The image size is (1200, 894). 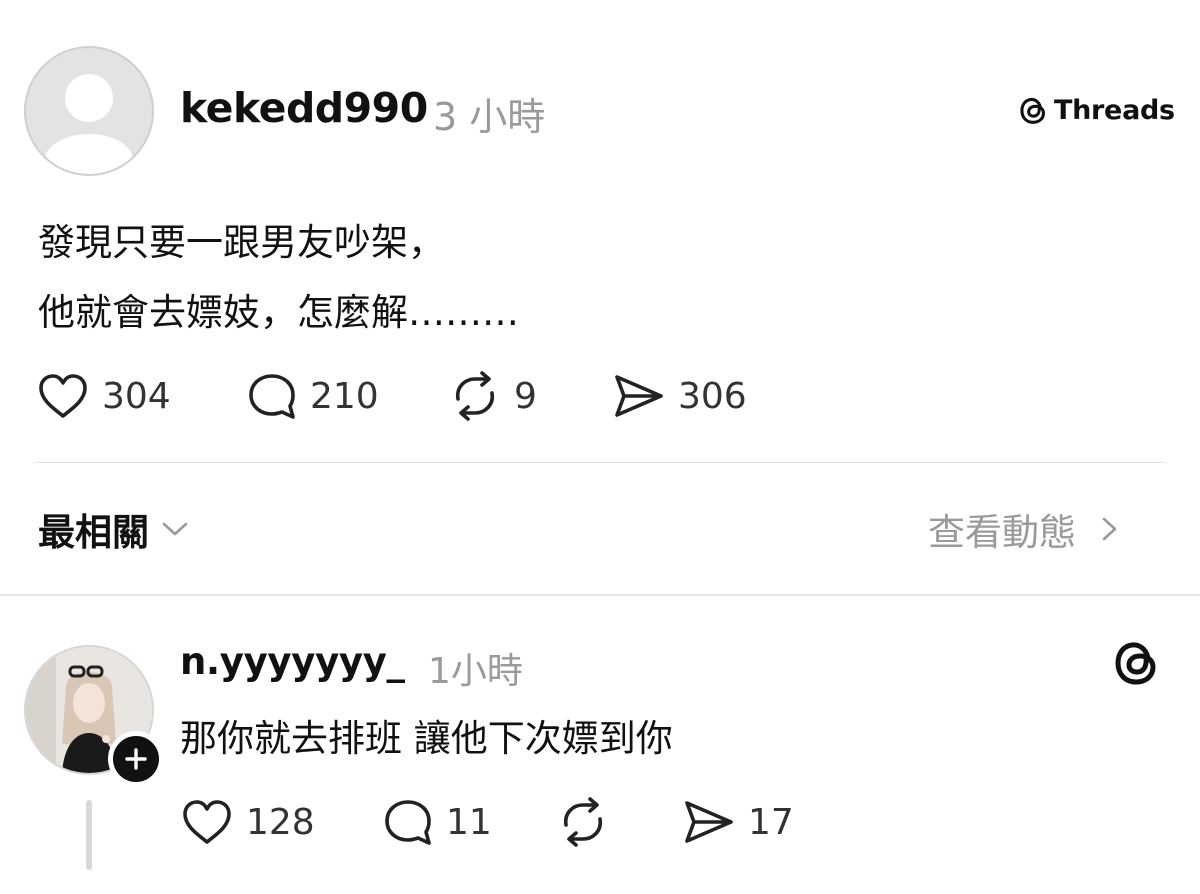 I want to click on reply-share-button: 17, so click(x=738, y=822).